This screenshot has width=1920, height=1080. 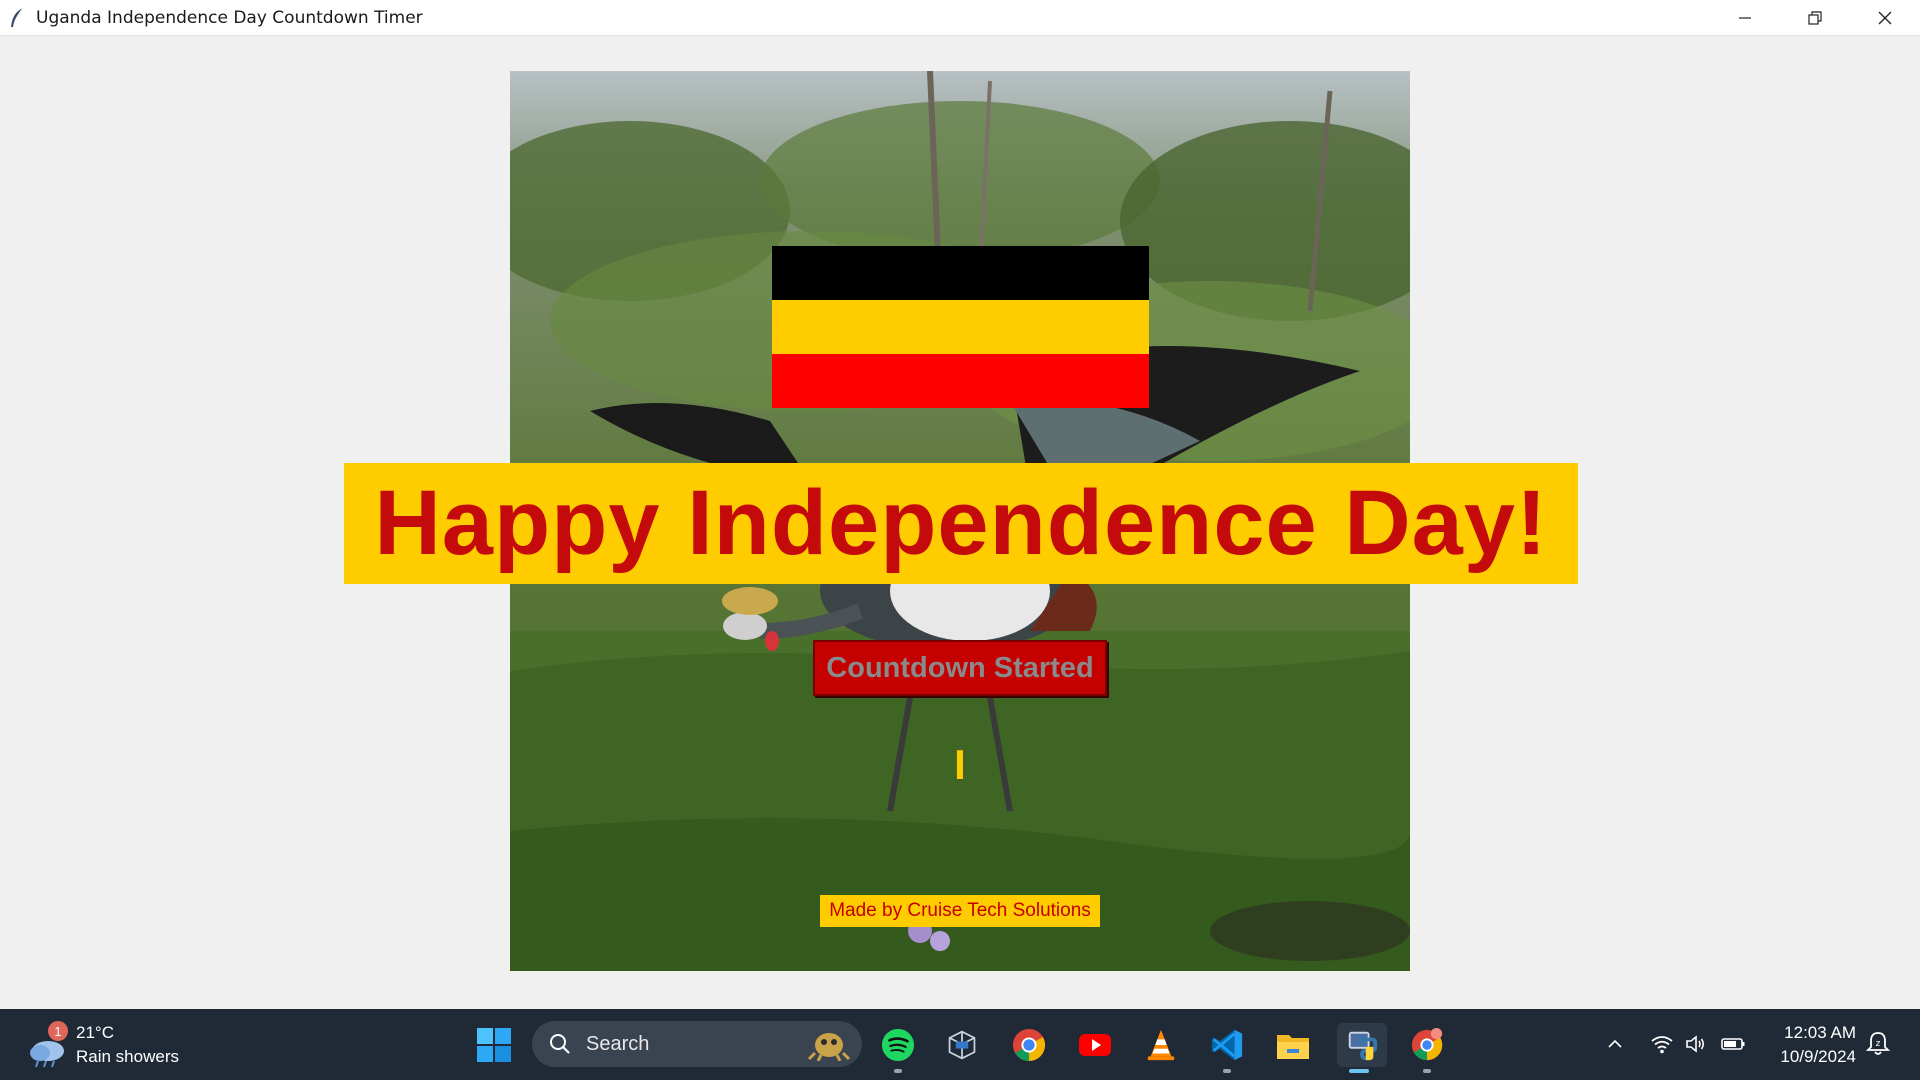 I want to click on virtualbox-icon, so click(x=962, y=1045).